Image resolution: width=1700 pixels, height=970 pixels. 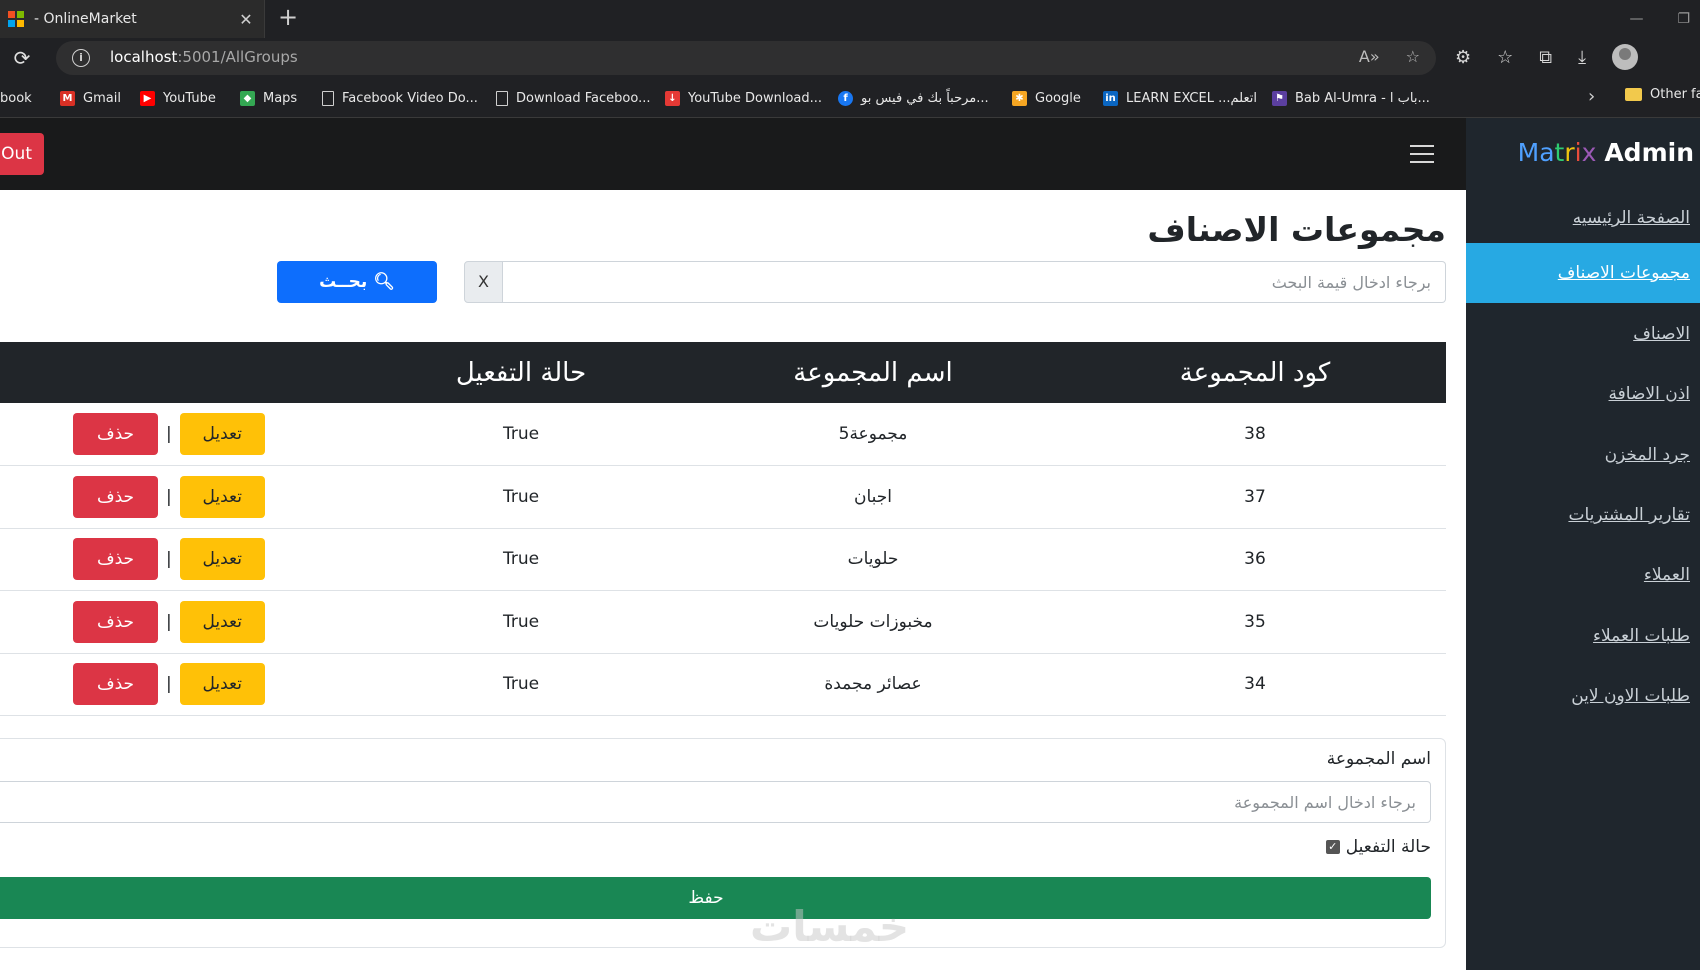 I want to click on site-favicon-icon, so click(x=16, y=19).